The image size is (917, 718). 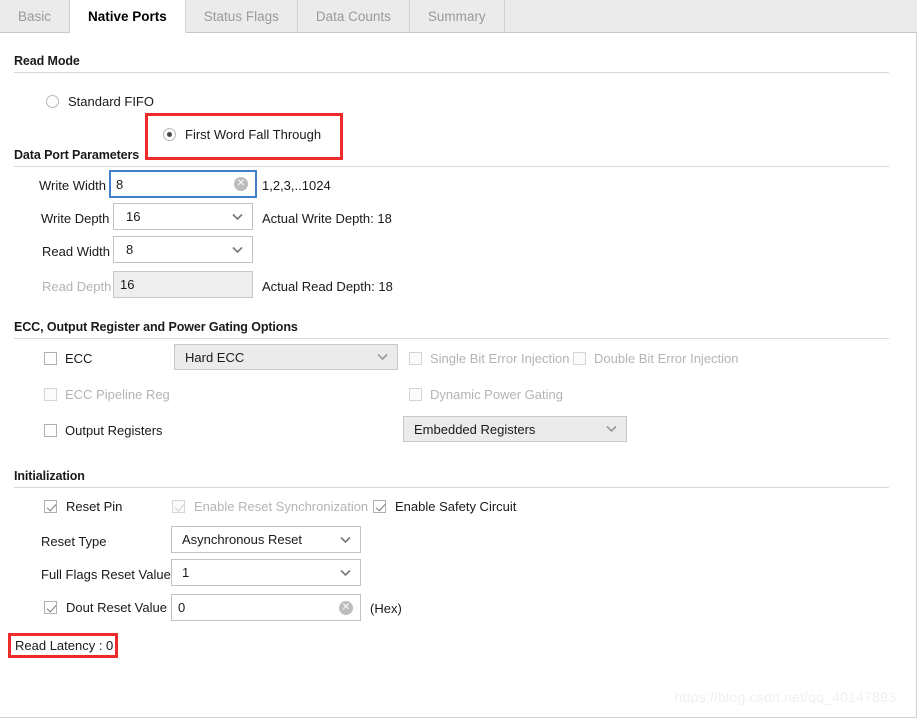 I want to click on note-actual-write-depth: Actual Write Depth: 18, so click(x=327, y=218).